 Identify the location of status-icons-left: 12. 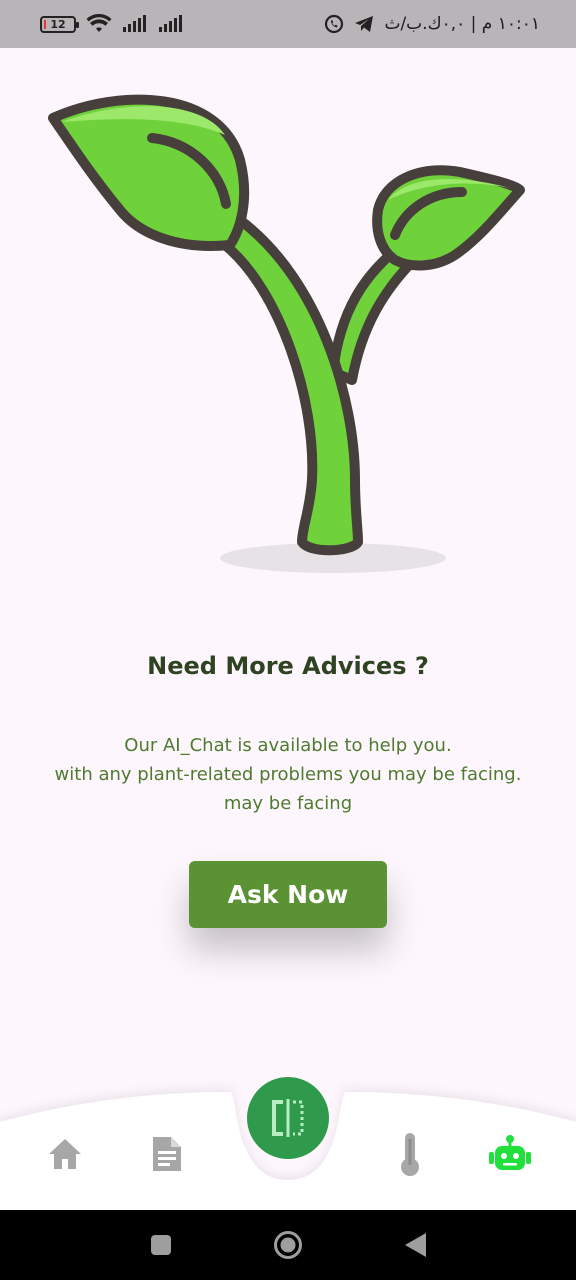
(112, 24).